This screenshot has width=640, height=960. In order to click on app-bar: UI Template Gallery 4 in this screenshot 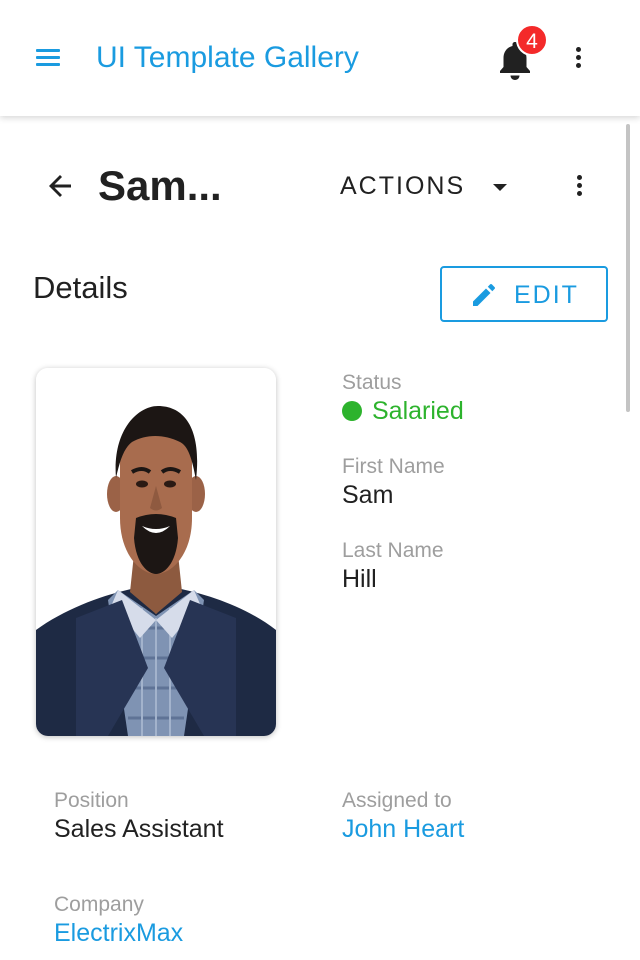, I will do `click(320, 58)`.